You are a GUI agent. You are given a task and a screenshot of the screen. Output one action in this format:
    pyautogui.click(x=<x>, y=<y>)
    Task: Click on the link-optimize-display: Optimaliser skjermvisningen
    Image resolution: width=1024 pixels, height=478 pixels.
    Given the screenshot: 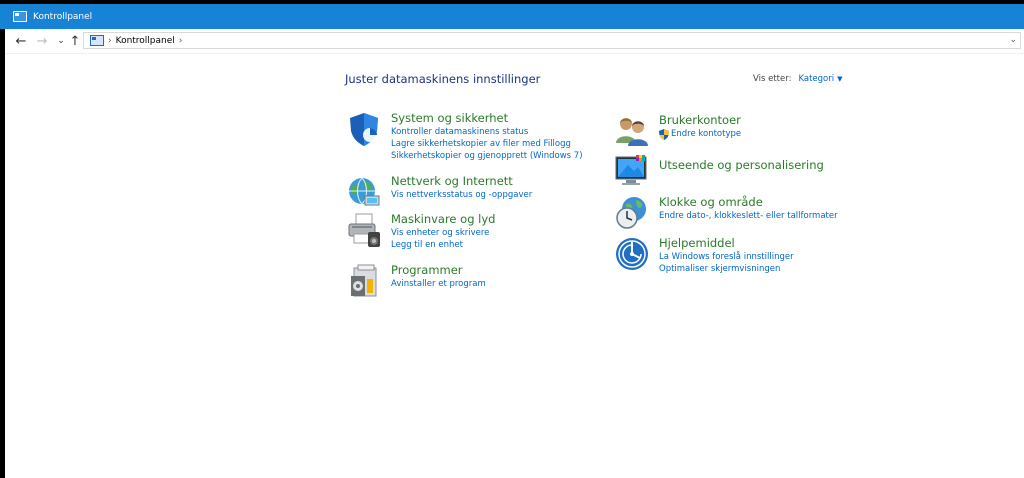 What is the action you would take?
    pyautogui.click(x=726, y=269)
    